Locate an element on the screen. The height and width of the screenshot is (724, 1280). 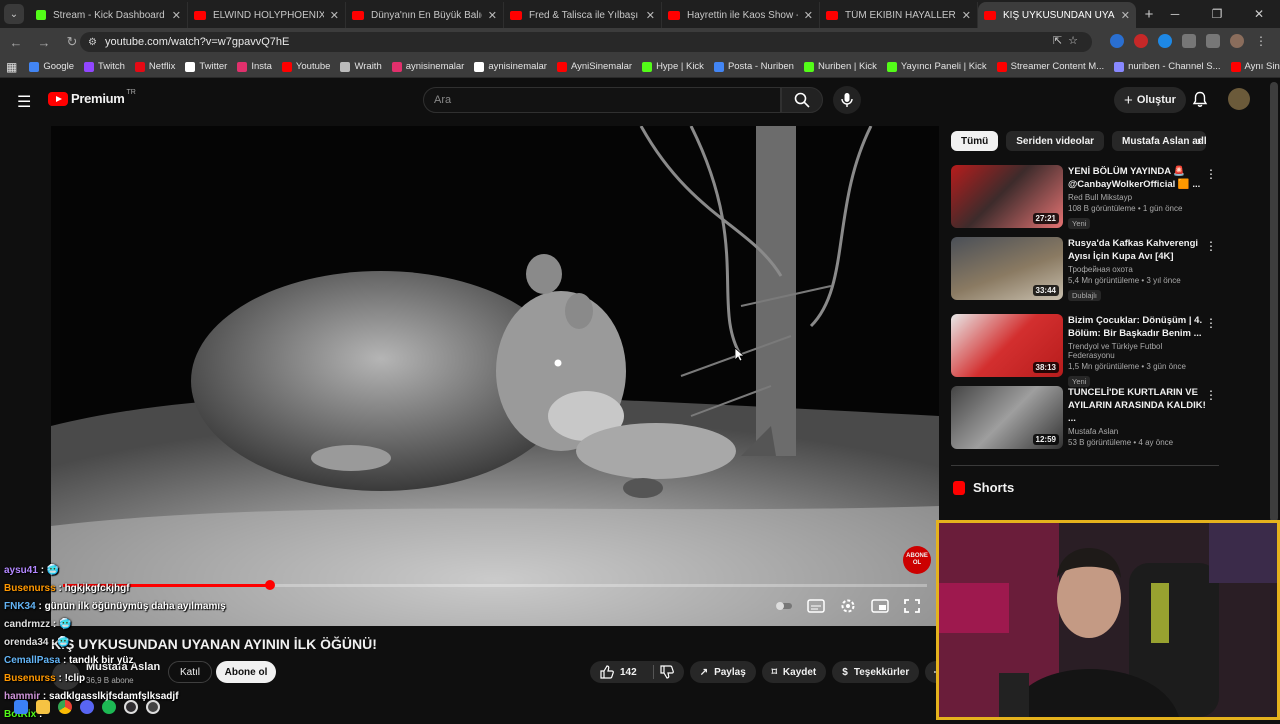
bookmark-item: Nuriben | Kick is located at coordinates (840, 66).